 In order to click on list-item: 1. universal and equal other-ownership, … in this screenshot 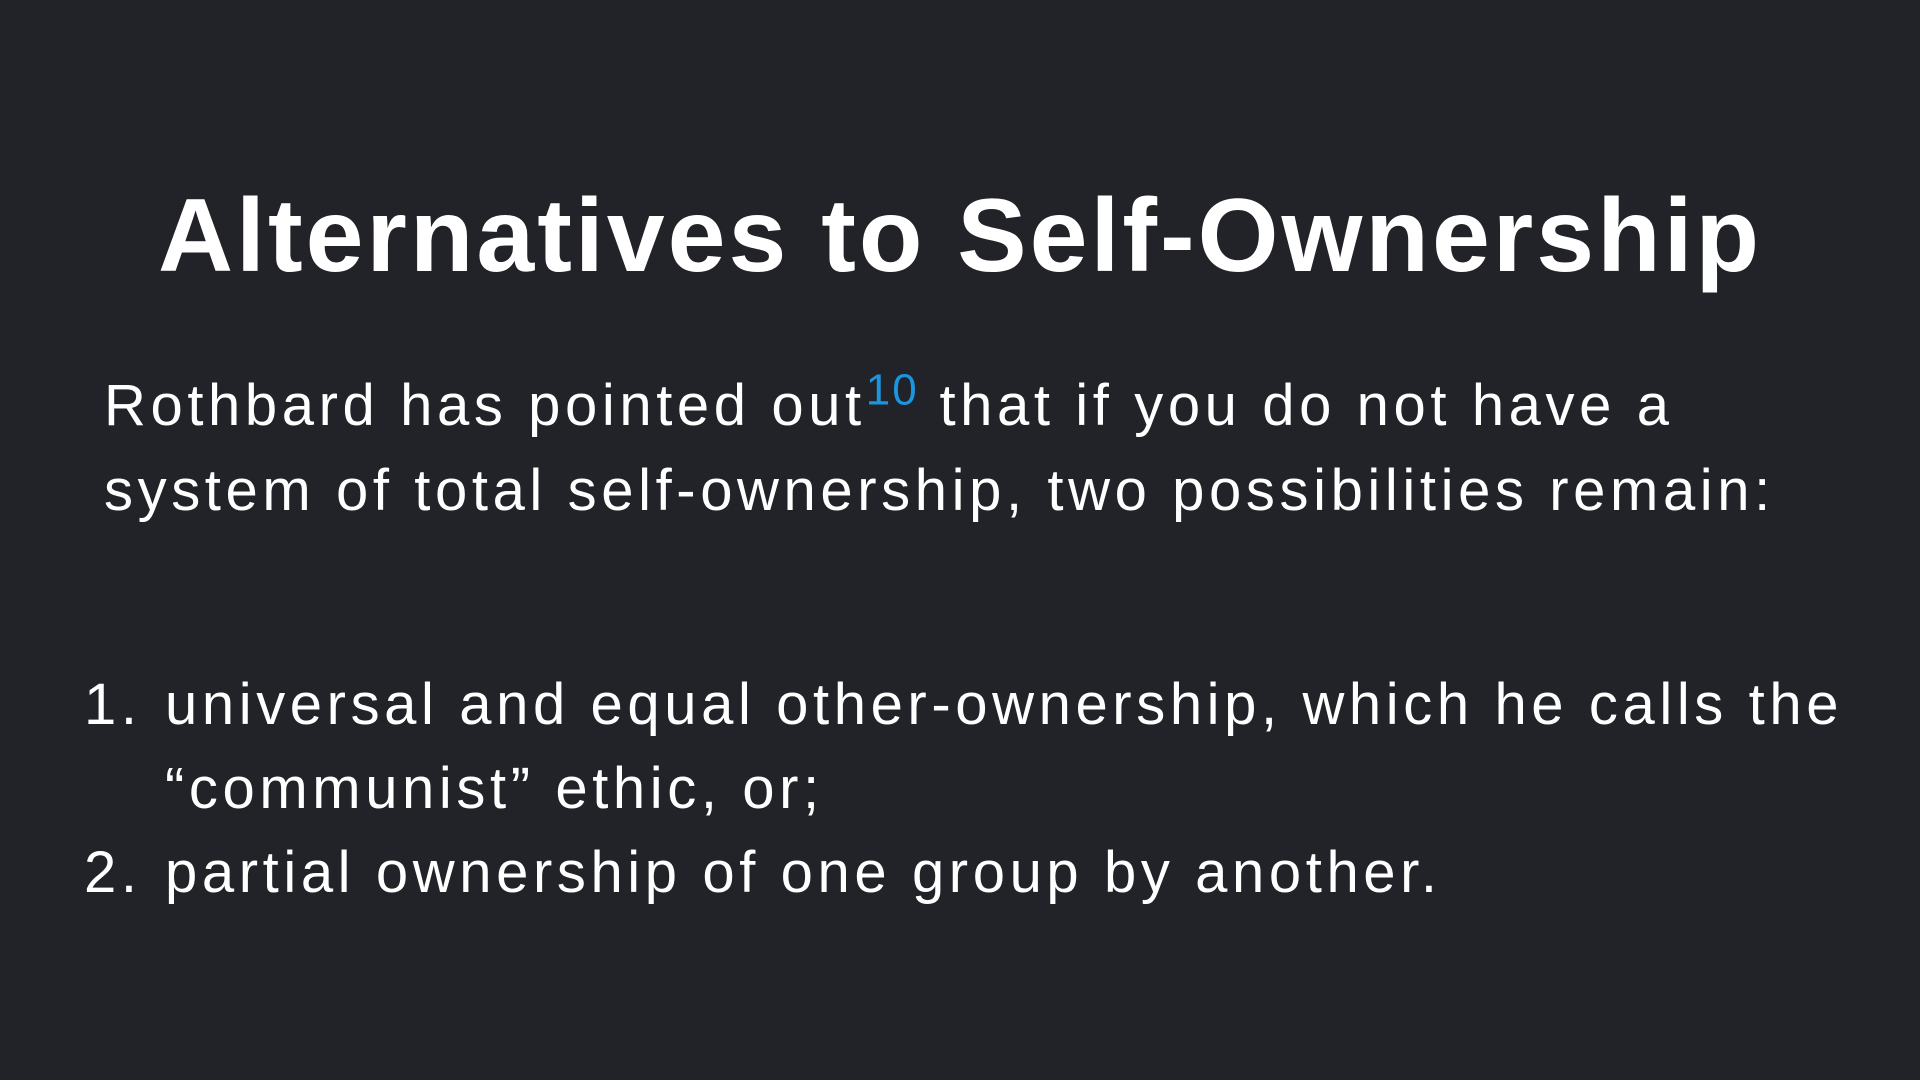, I will do `click(979, 747)`.